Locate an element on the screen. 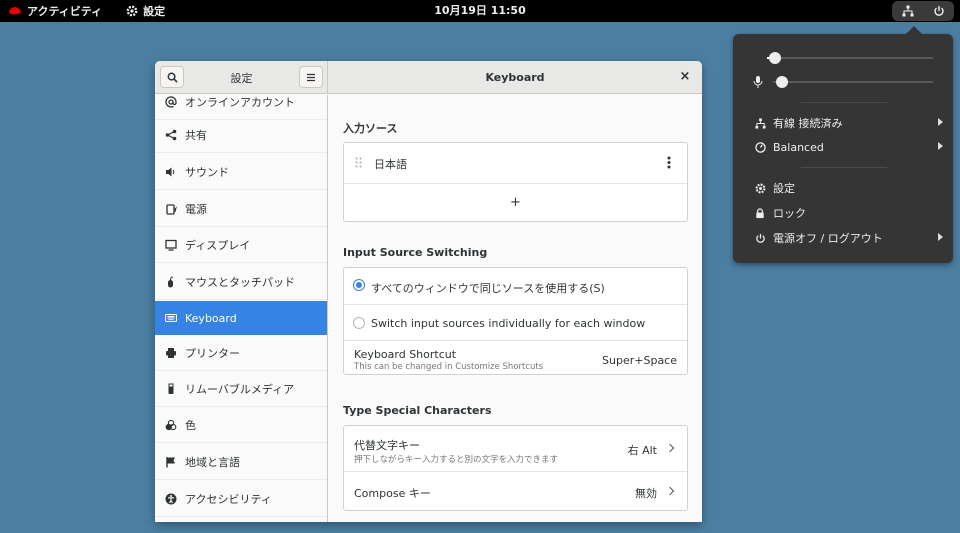 The width and height of the screenshot is (960, 533). volume-slider is located at coordinates (848, 58).